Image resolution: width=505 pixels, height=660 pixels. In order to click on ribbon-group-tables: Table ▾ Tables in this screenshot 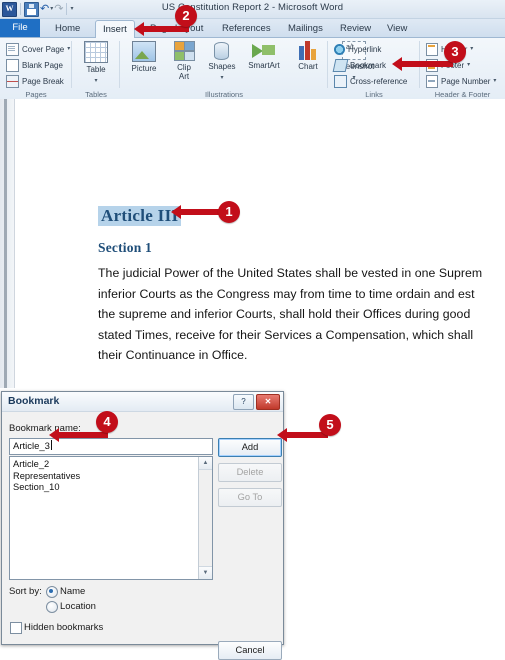, I will do `click(96, 69)`.